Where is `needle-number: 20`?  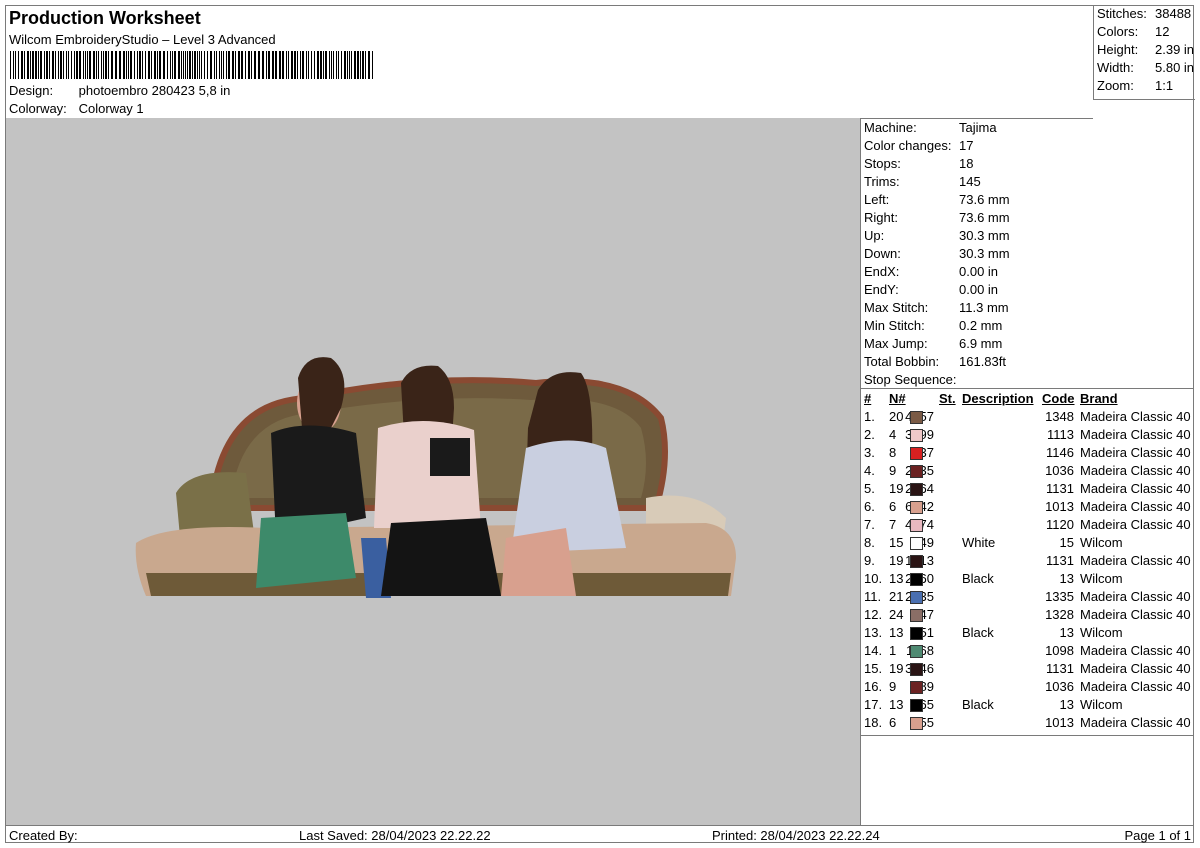 needle-number: 20 is located at coordinates (896, 416).